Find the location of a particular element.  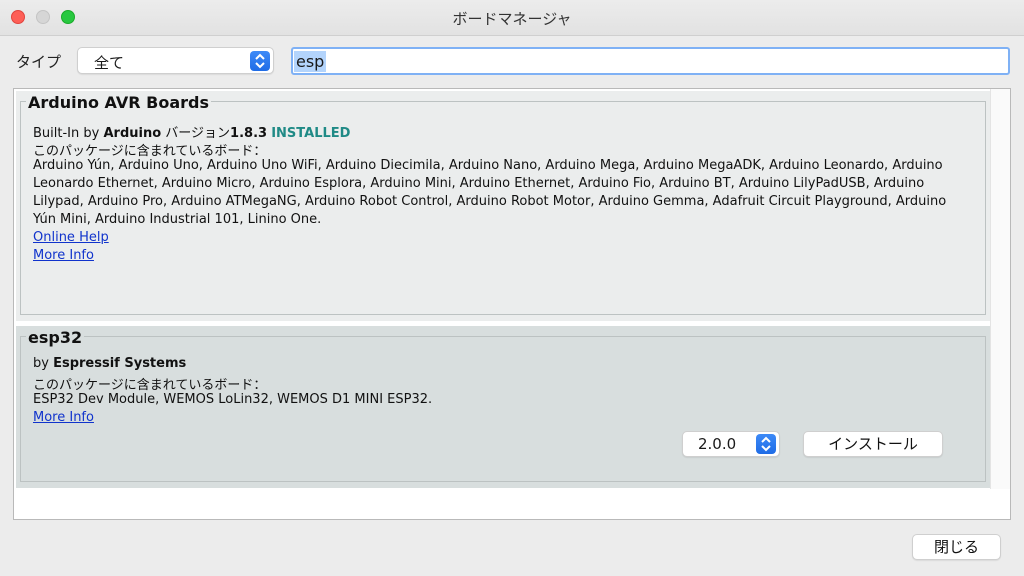

version-select-value: 2.0.0 is located at coordinates (717, 444).